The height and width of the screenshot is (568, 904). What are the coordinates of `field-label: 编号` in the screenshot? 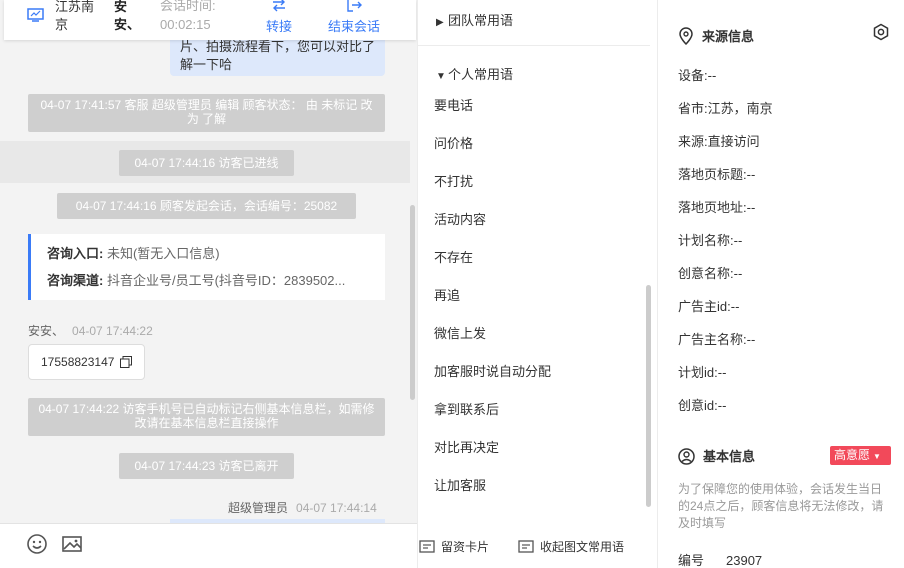 It's located at (691, 560).